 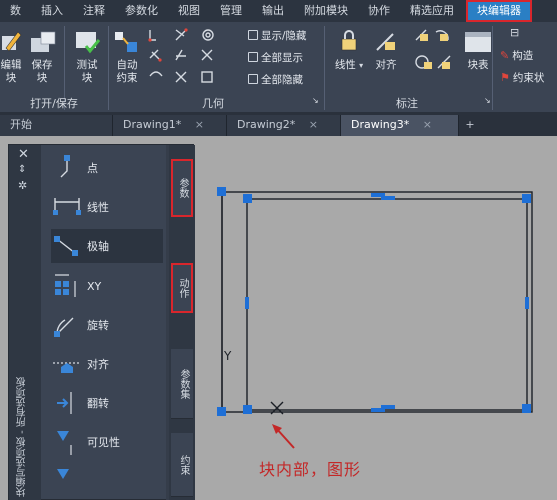 What do you see at coordinates (67, 325) in the screenshot?
I see `rotation-parameter-icon` at bounding box center [67, 325].